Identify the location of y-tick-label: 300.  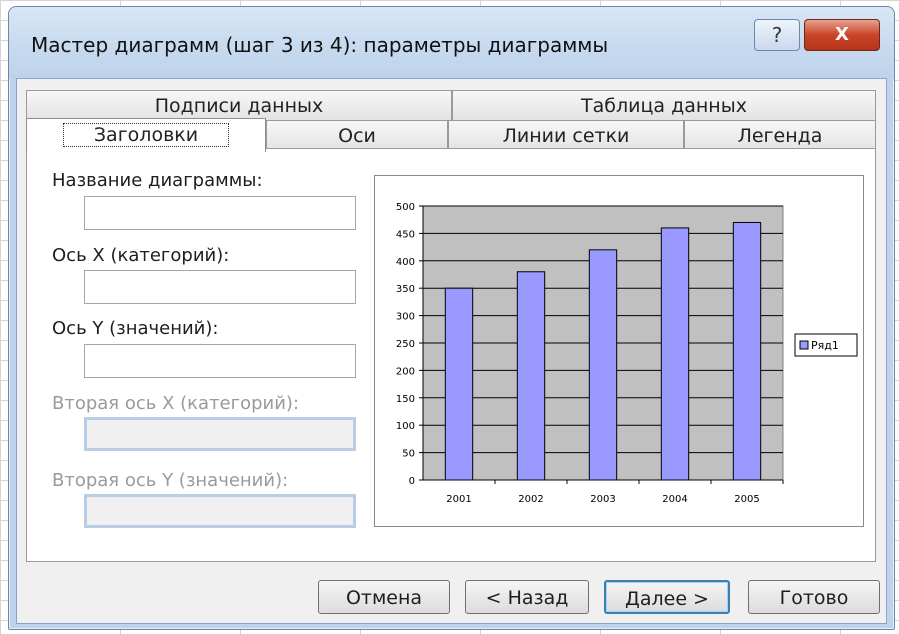
(405, 317).